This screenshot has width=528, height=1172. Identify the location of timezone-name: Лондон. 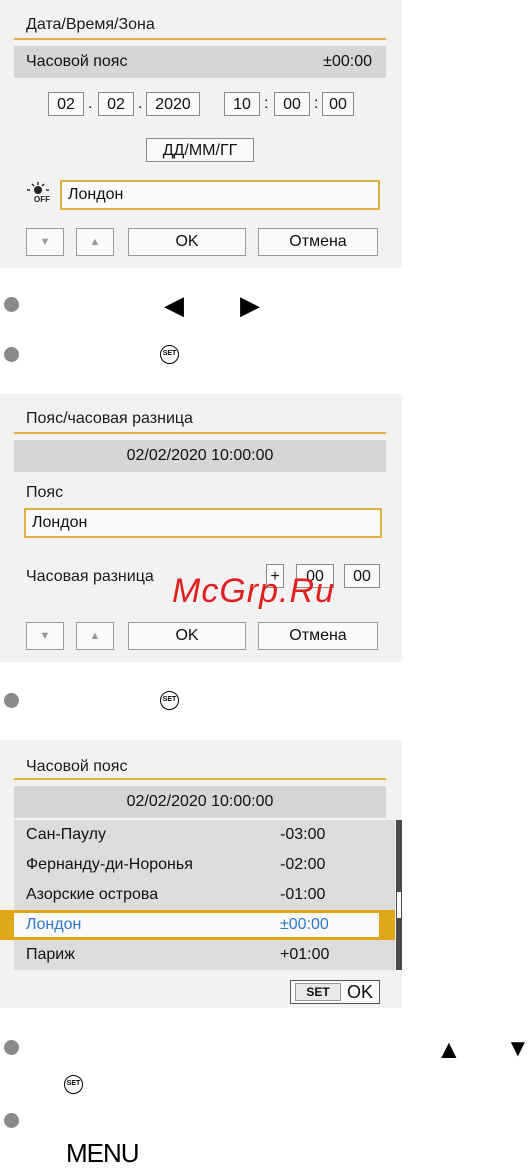
(54, 924).